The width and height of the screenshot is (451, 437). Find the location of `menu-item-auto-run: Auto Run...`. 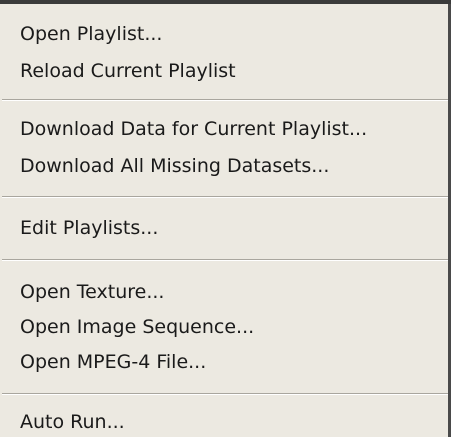

menu-item-auto-run: Auto Run... is located at coordinates (72, 422).